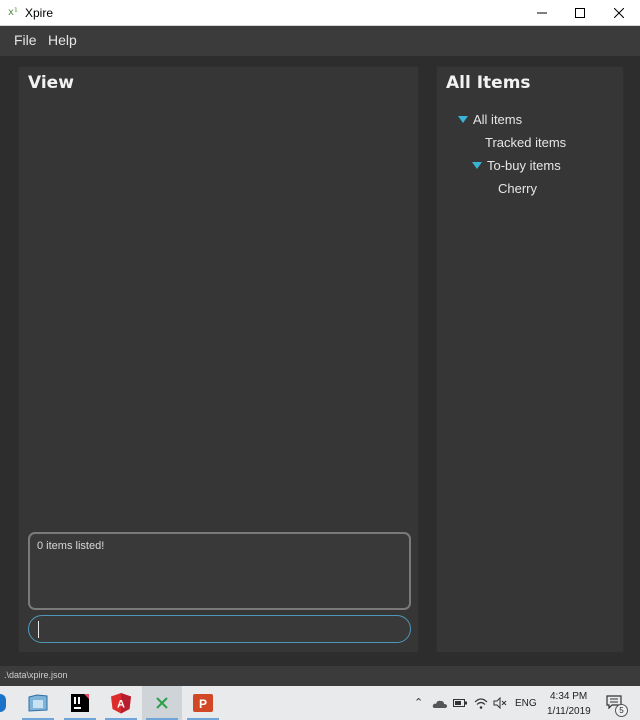 The image size is (640, 720). Describe the element at coordinates (51, 83) in the screenshot. I see `view-panel-title: View` at that location.